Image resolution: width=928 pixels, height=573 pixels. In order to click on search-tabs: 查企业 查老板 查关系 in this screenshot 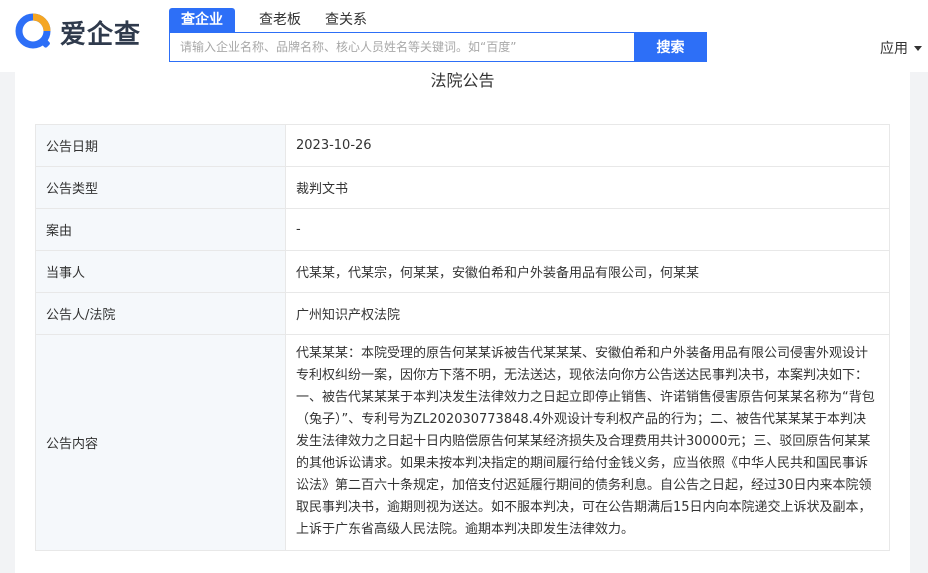, I will do `click(279, 20)`.